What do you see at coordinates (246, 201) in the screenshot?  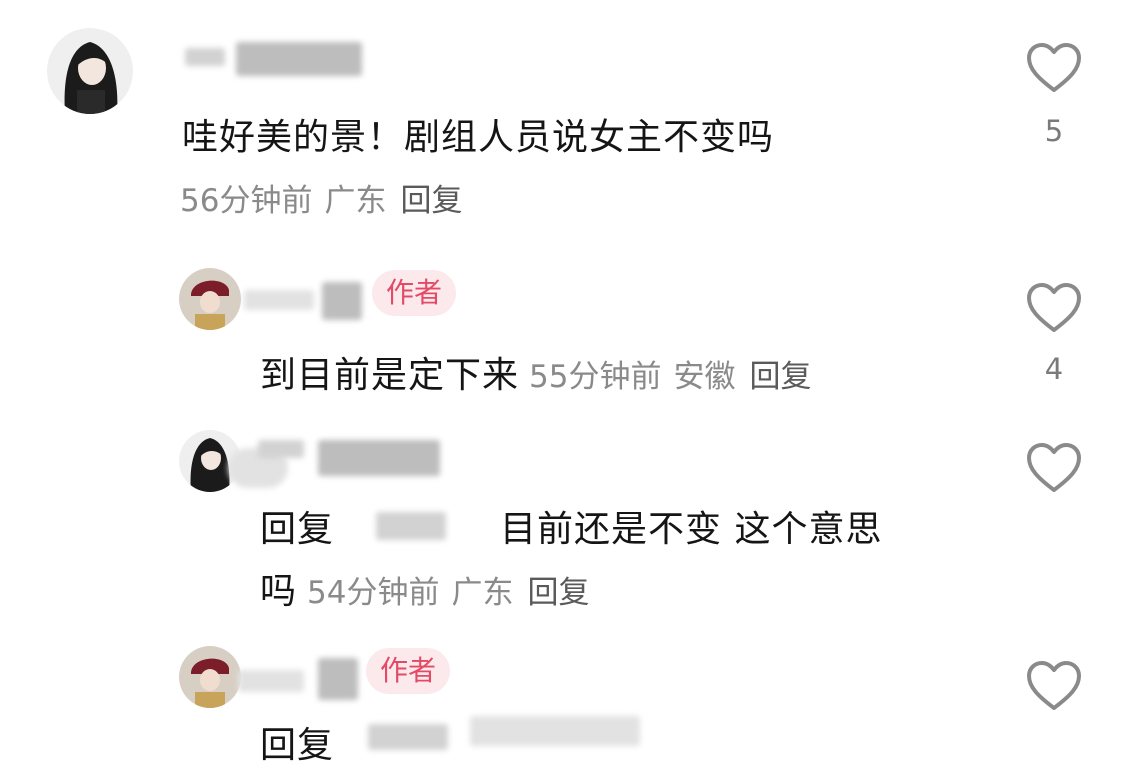 I see `comment-time: 56分钟前` at bounding box center [246, 201].